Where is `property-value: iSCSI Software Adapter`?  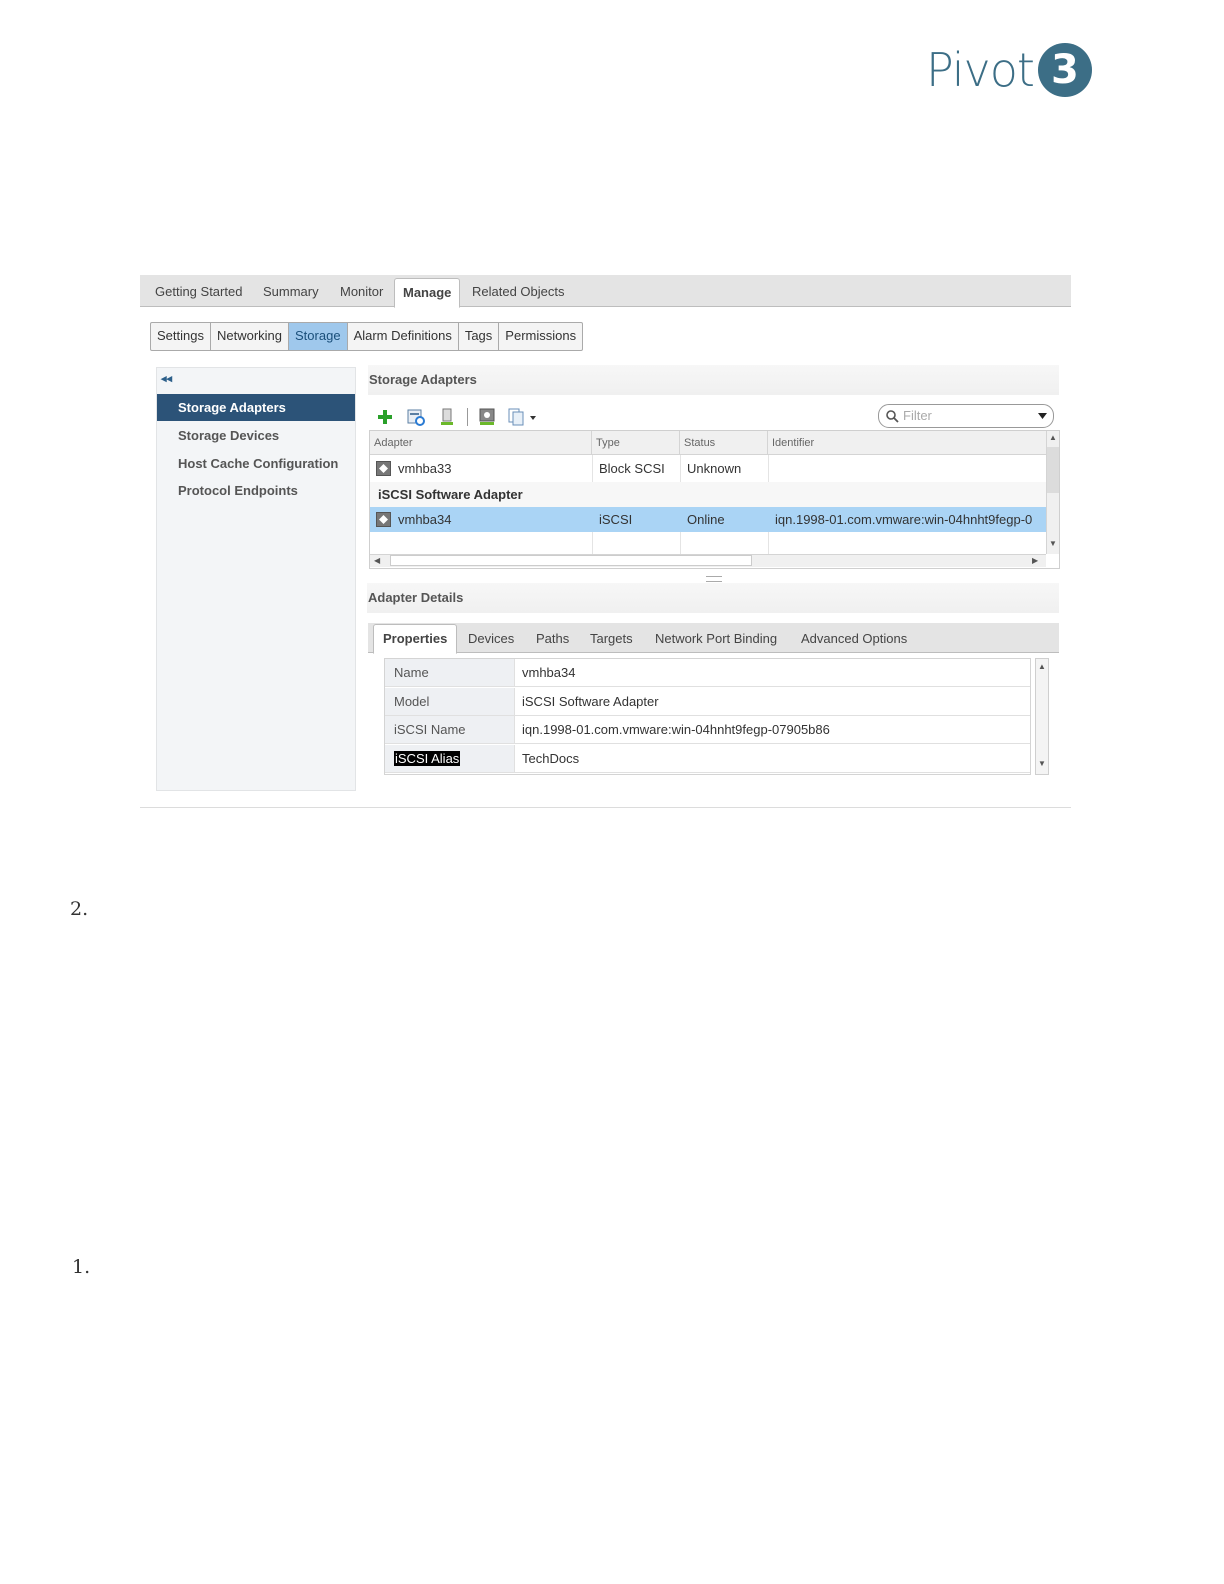
property-value: iSCSI Software Adapter is located at coordinates (772, 702).